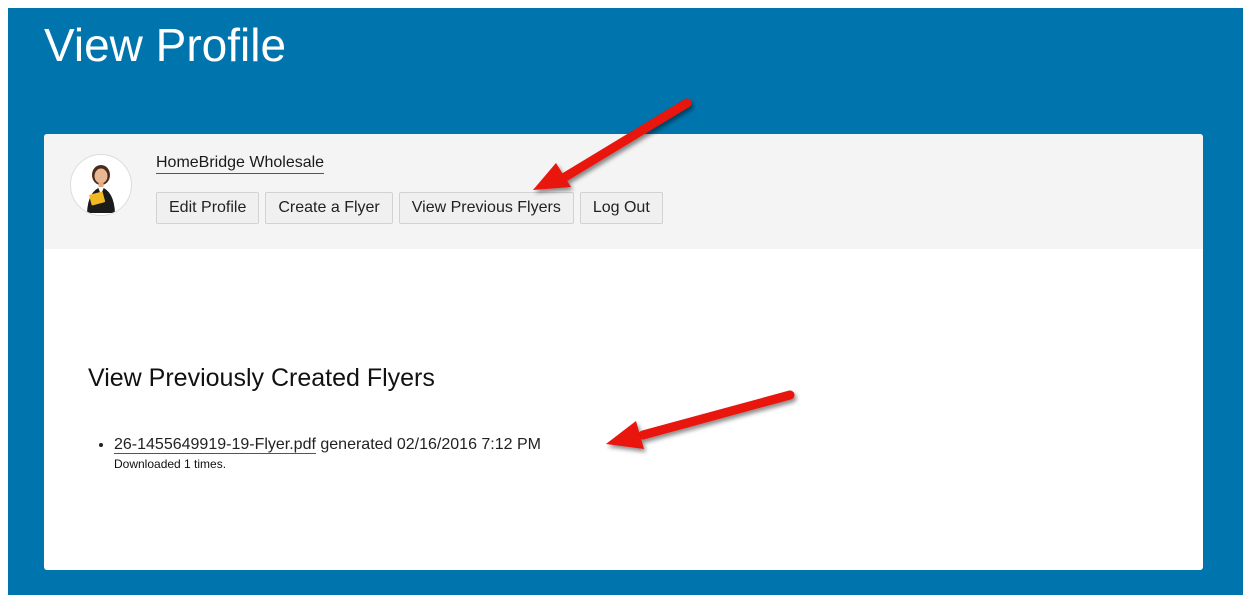  Describe the element at coordinates (101, 185) in the screenshot. I see `user-avatar-icon` at that location.